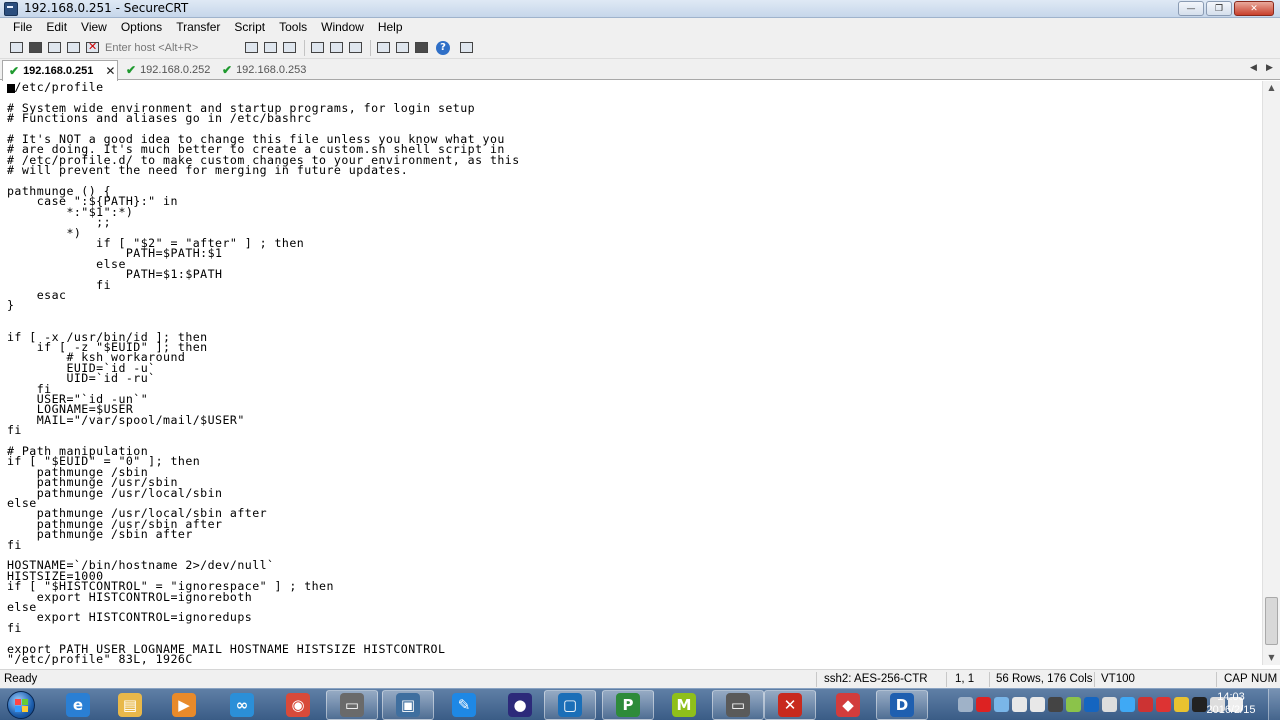 This screenshot has height=720, width=1280. I want to click on menu-tools: Tools, so click(293, 27).